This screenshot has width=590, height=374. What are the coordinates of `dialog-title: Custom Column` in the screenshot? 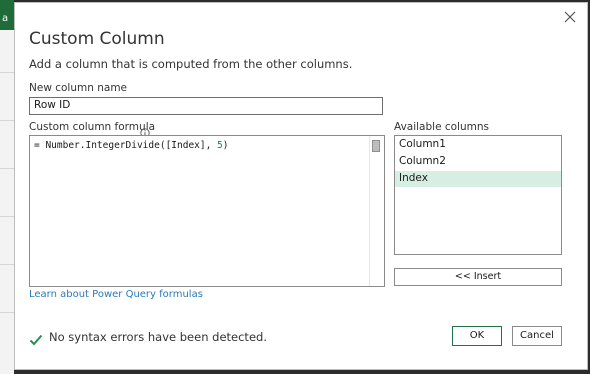 It's located at (97, 39).